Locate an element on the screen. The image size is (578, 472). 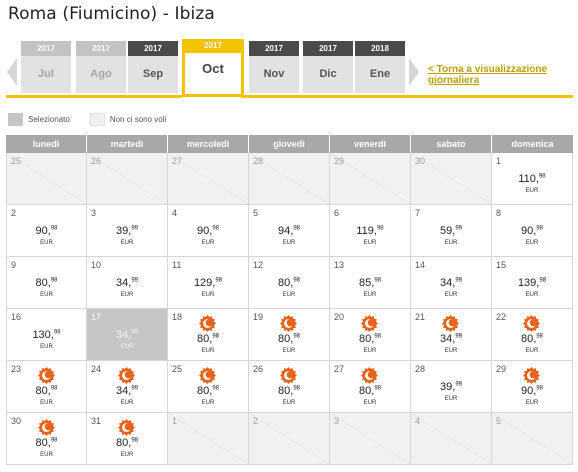
calendar-day: 31 80,98 EUR is located at coordinates (127, 439).